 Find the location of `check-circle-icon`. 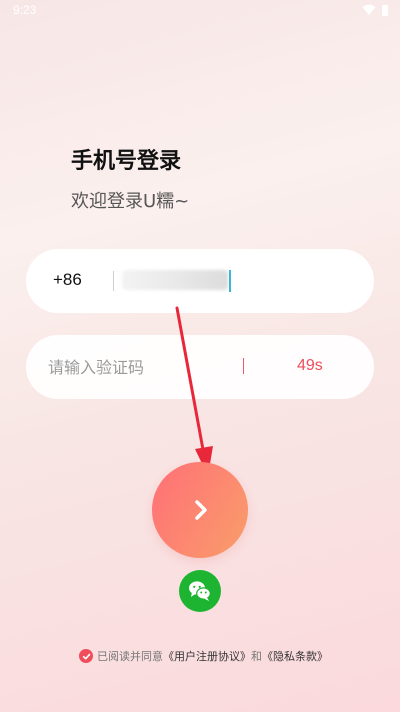

check-circle-icon is located at coordinates (86, 656).